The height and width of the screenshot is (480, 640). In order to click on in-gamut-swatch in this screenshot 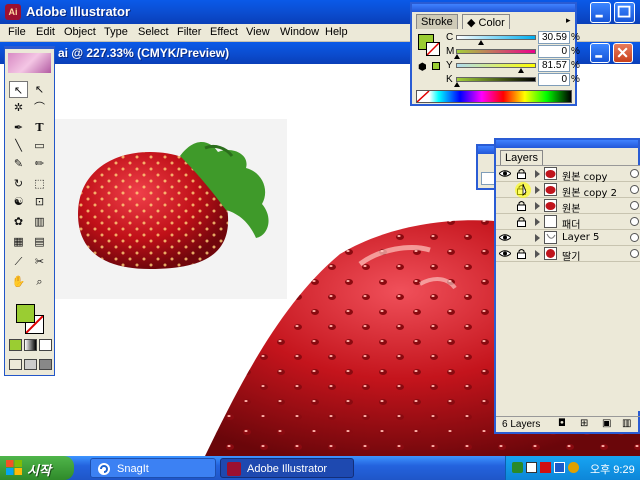, I will do `click(436, 66)`.